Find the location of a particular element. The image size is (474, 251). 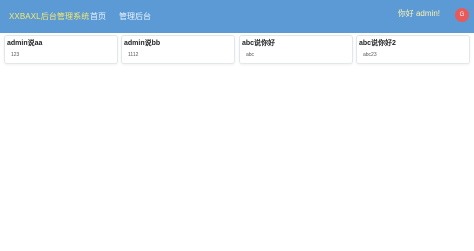

top-navbar: XXBAXL后台管理系统 首页 管理后台 你好 admin! G is located at coordinates (237, 16).